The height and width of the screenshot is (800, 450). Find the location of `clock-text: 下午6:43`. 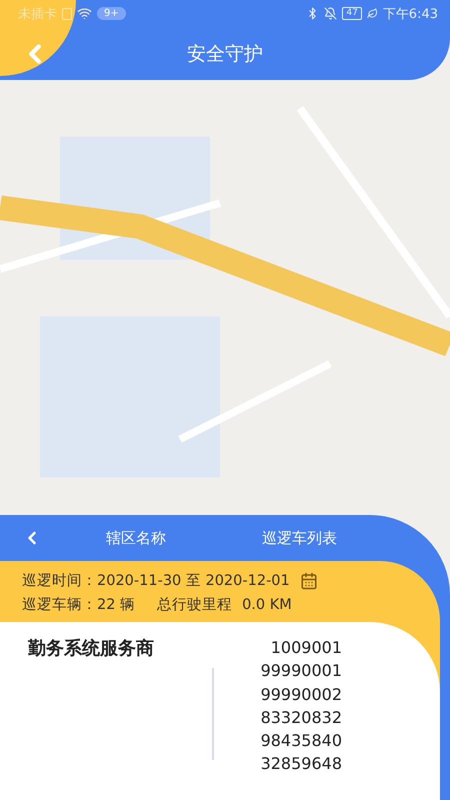

clock-text: 下午6:43 is located at coordinates (410, 14).